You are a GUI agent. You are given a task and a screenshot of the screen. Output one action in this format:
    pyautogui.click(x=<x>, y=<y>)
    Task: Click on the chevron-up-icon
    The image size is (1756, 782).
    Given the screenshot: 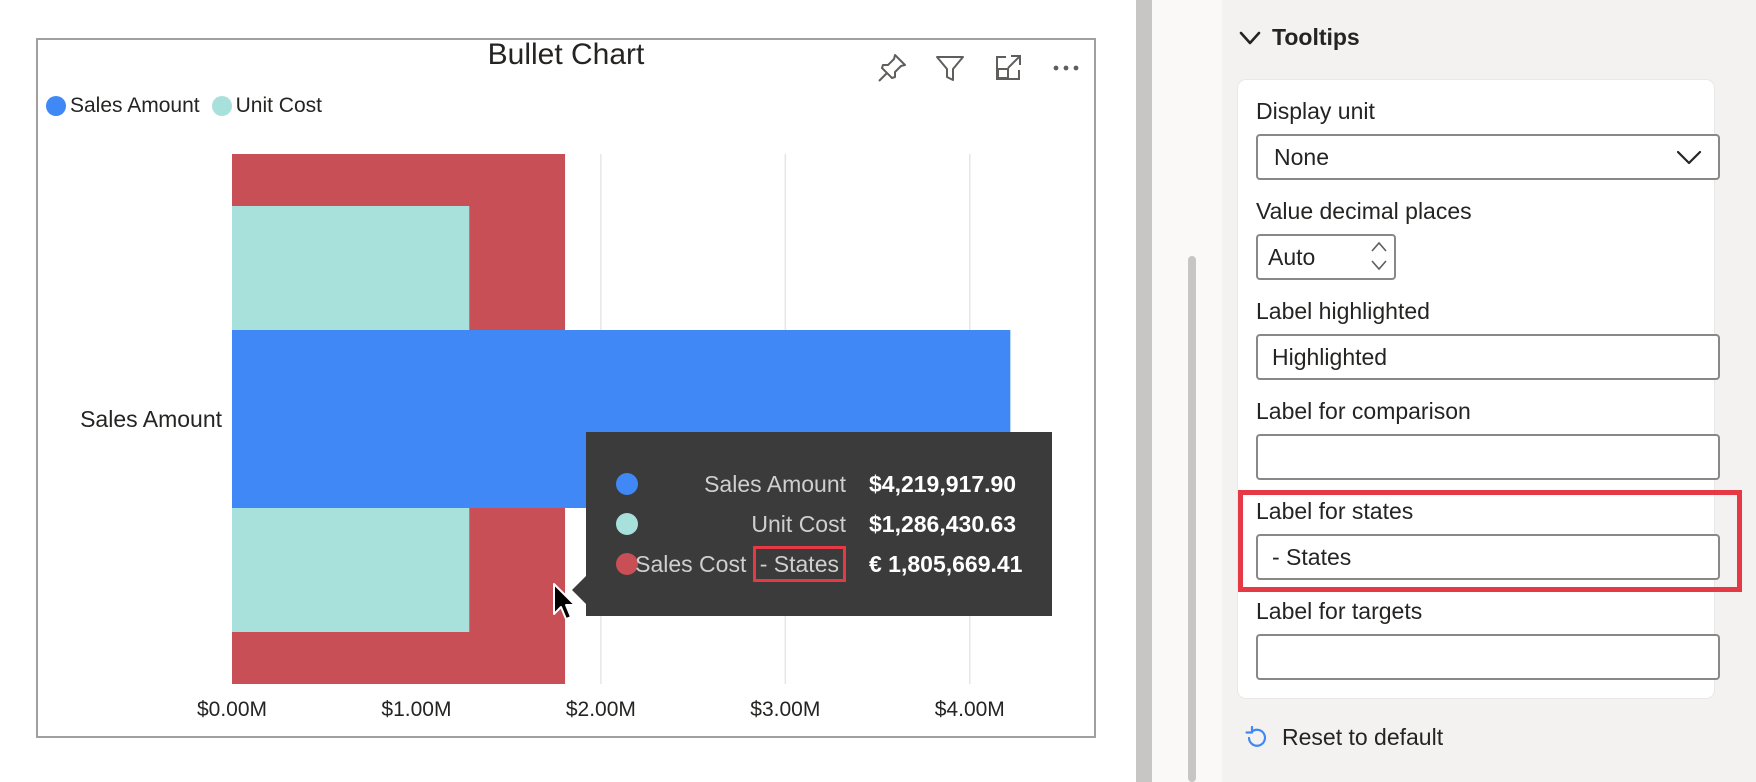 What is the action you would take?
    pyautogui.click(x=1379, y=247)
    